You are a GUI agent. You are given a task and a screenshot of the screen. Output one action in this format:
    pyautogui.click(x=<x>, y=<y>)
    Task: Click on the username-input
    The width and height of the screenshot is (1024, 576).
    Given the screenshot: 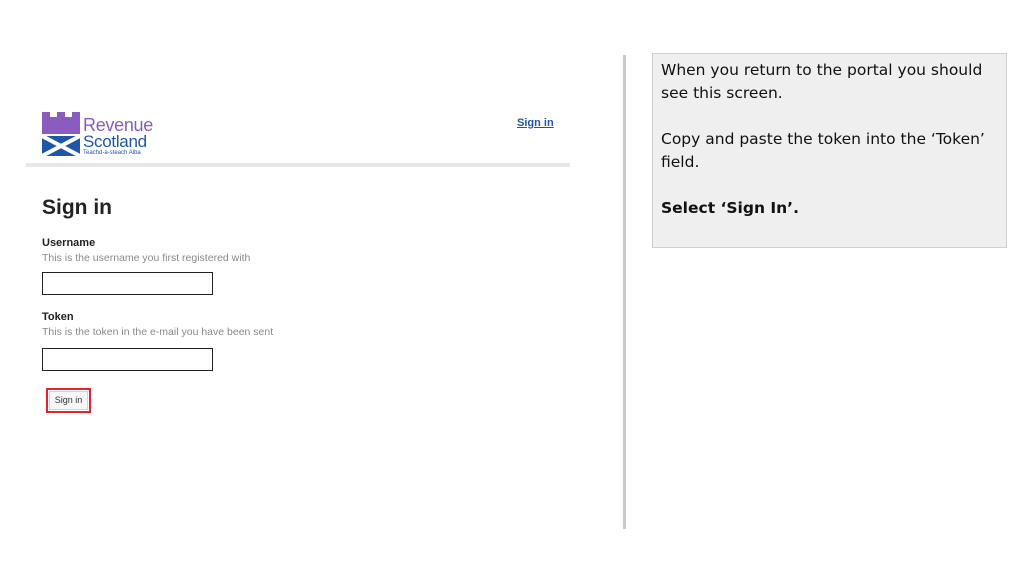 What is the action you would take?
    pyautogui.click(x=127, y=283)
    